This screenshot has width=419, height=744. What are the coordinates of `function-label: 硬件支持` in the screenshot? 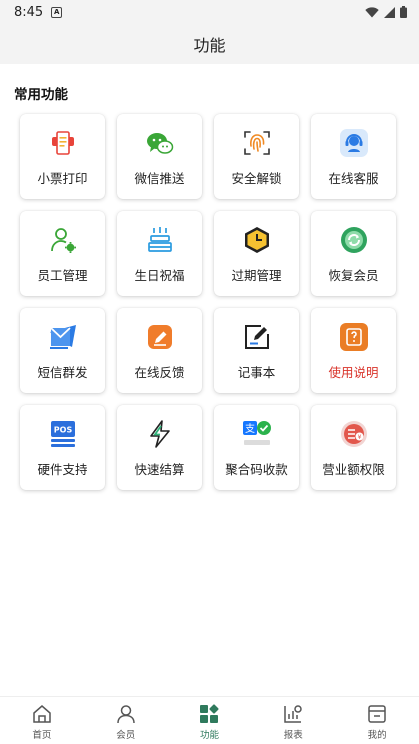 It's located at (62, 469).